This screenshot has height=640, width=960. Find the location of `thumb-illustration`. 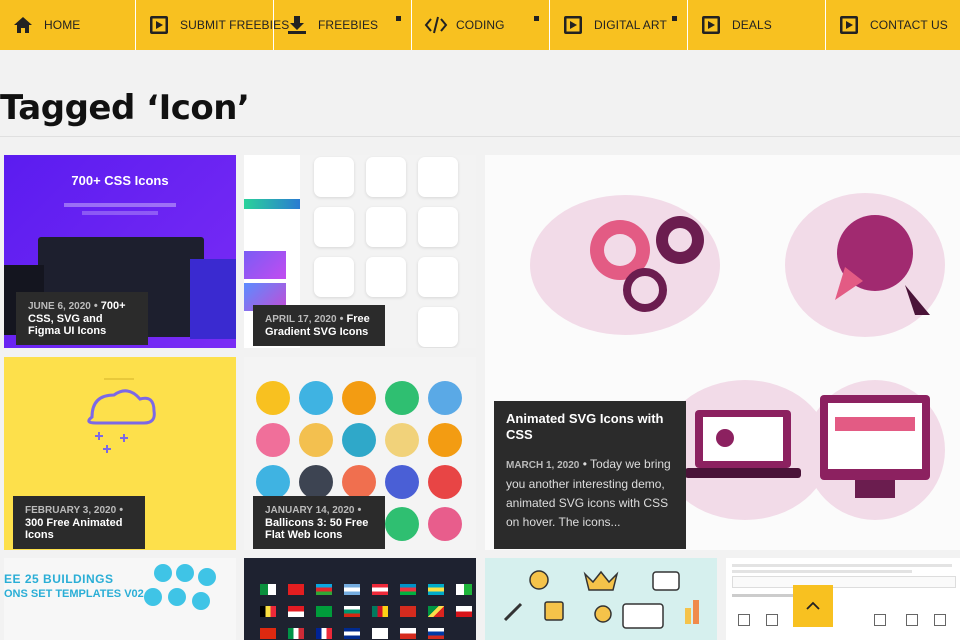

thumb-illustration is located at coordinates (601, 599).